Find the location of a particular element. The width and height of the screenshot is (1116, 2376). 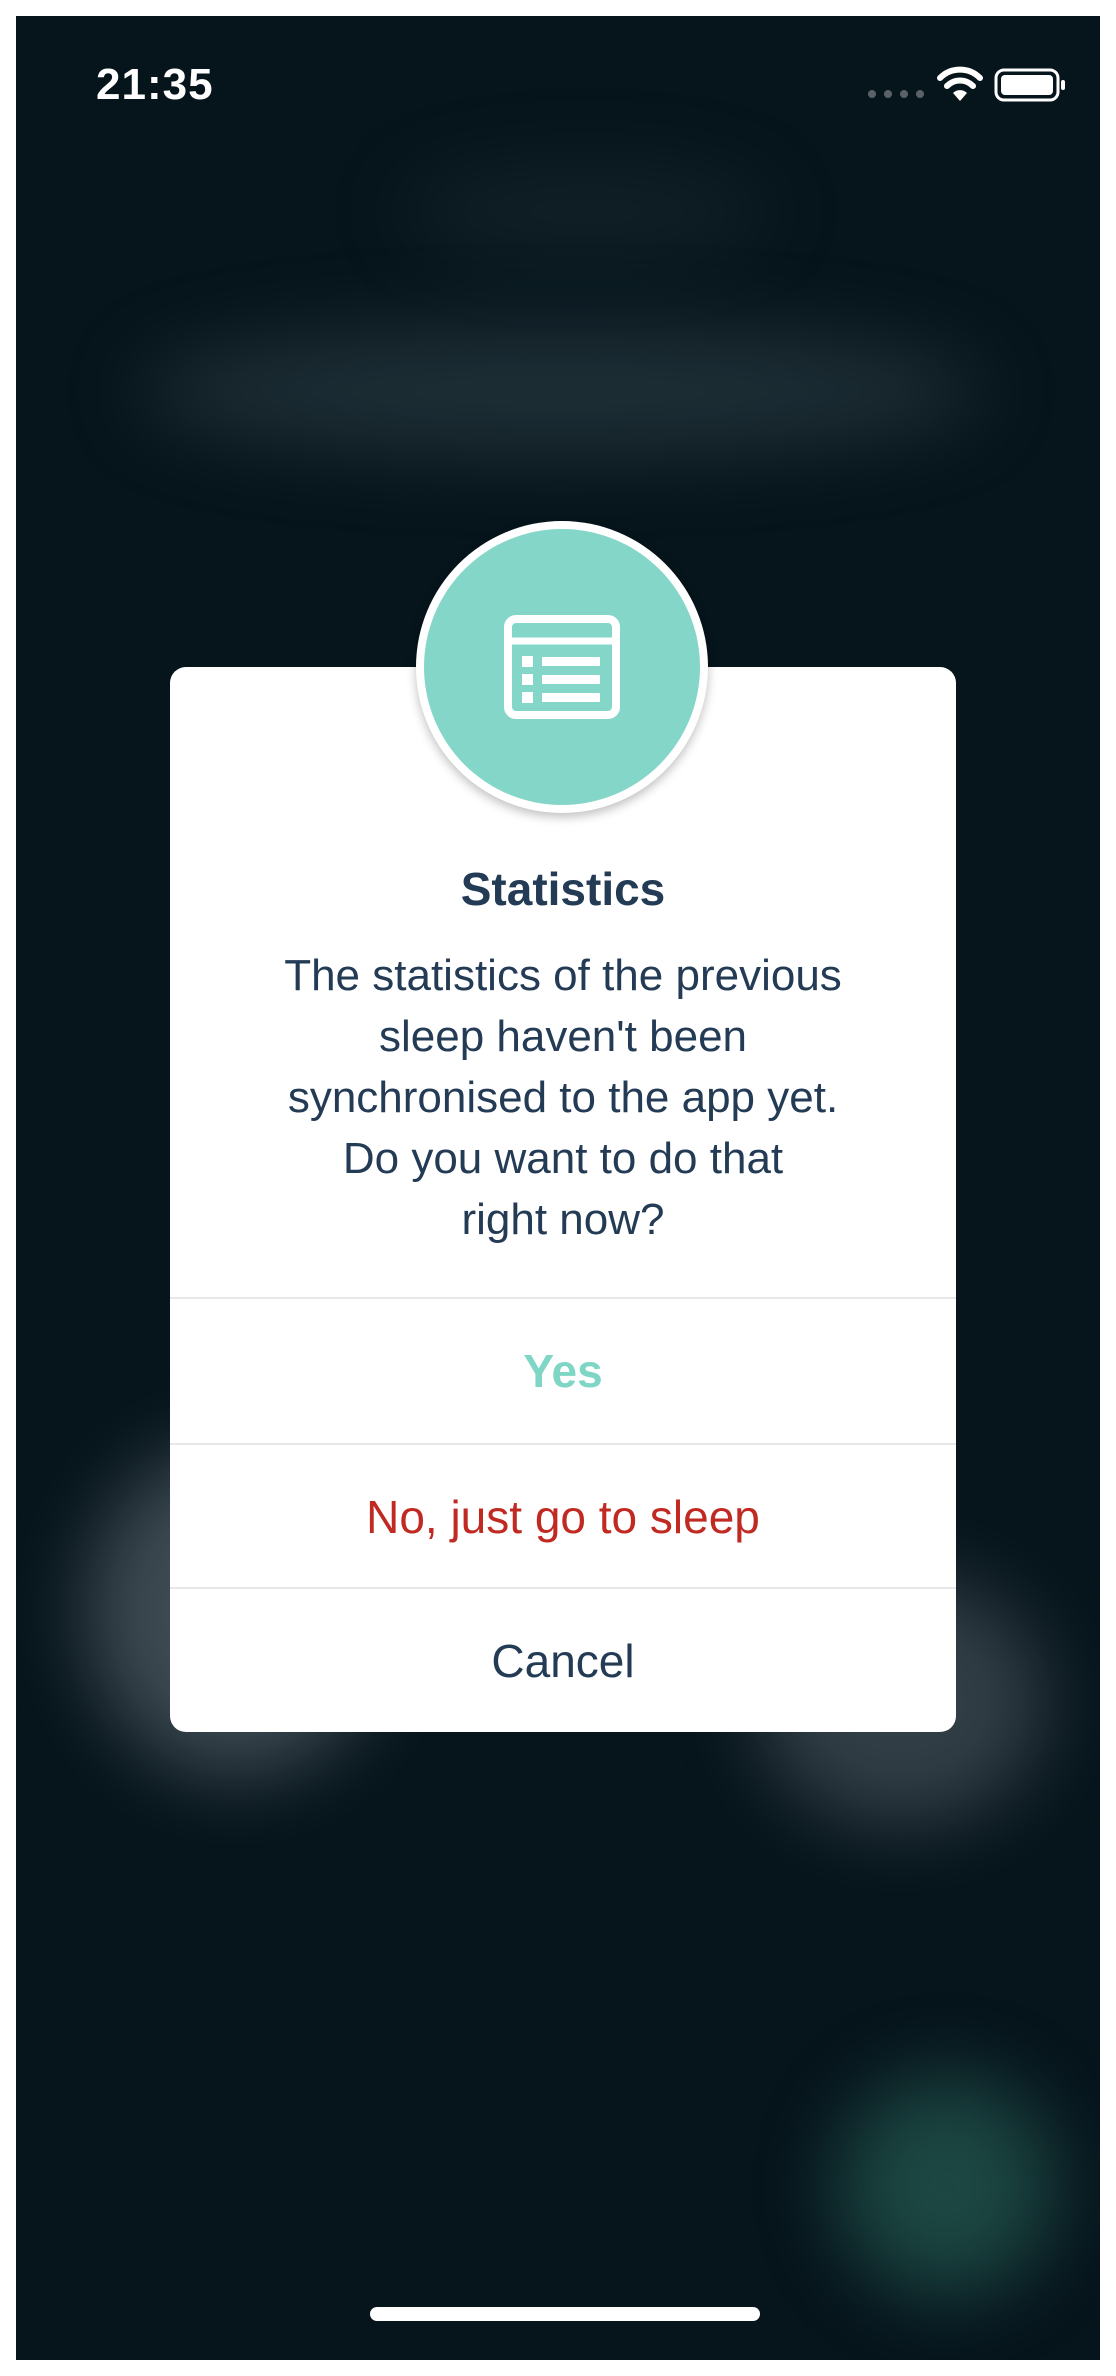

message-line: Do you want to do that is located at coordinates (563, 1158).